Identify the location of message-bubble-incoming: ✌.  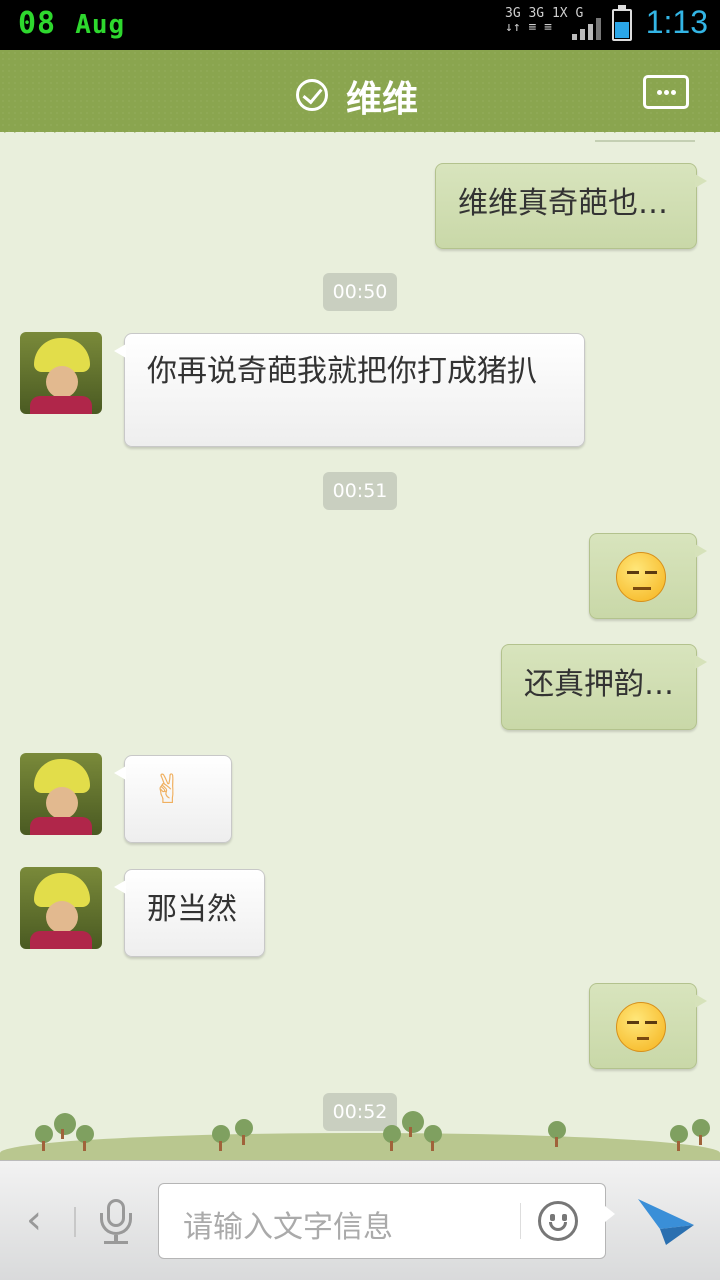
(173, 799).